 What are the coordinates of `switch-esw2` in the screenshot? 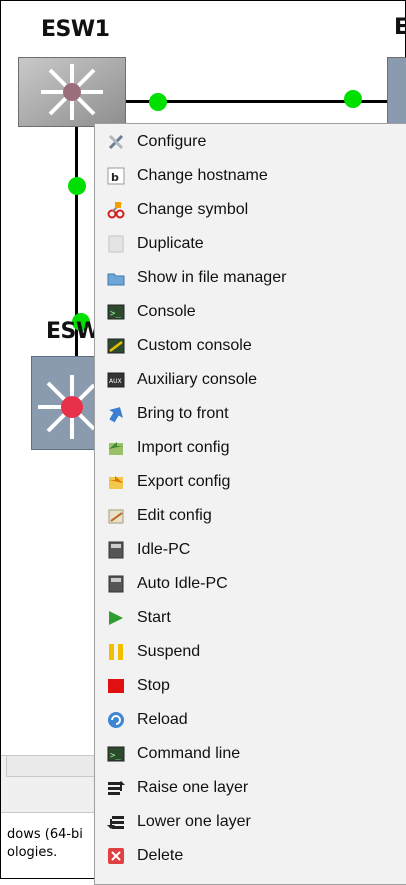 It's located at (65, 403).